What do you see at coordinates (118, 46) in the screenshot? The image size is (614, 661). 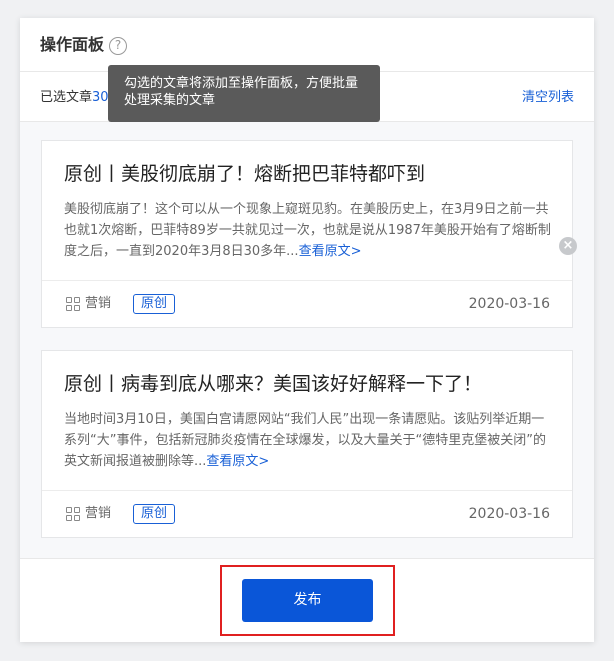 I see `help-icon: ?` at bounding box center [118, 46].